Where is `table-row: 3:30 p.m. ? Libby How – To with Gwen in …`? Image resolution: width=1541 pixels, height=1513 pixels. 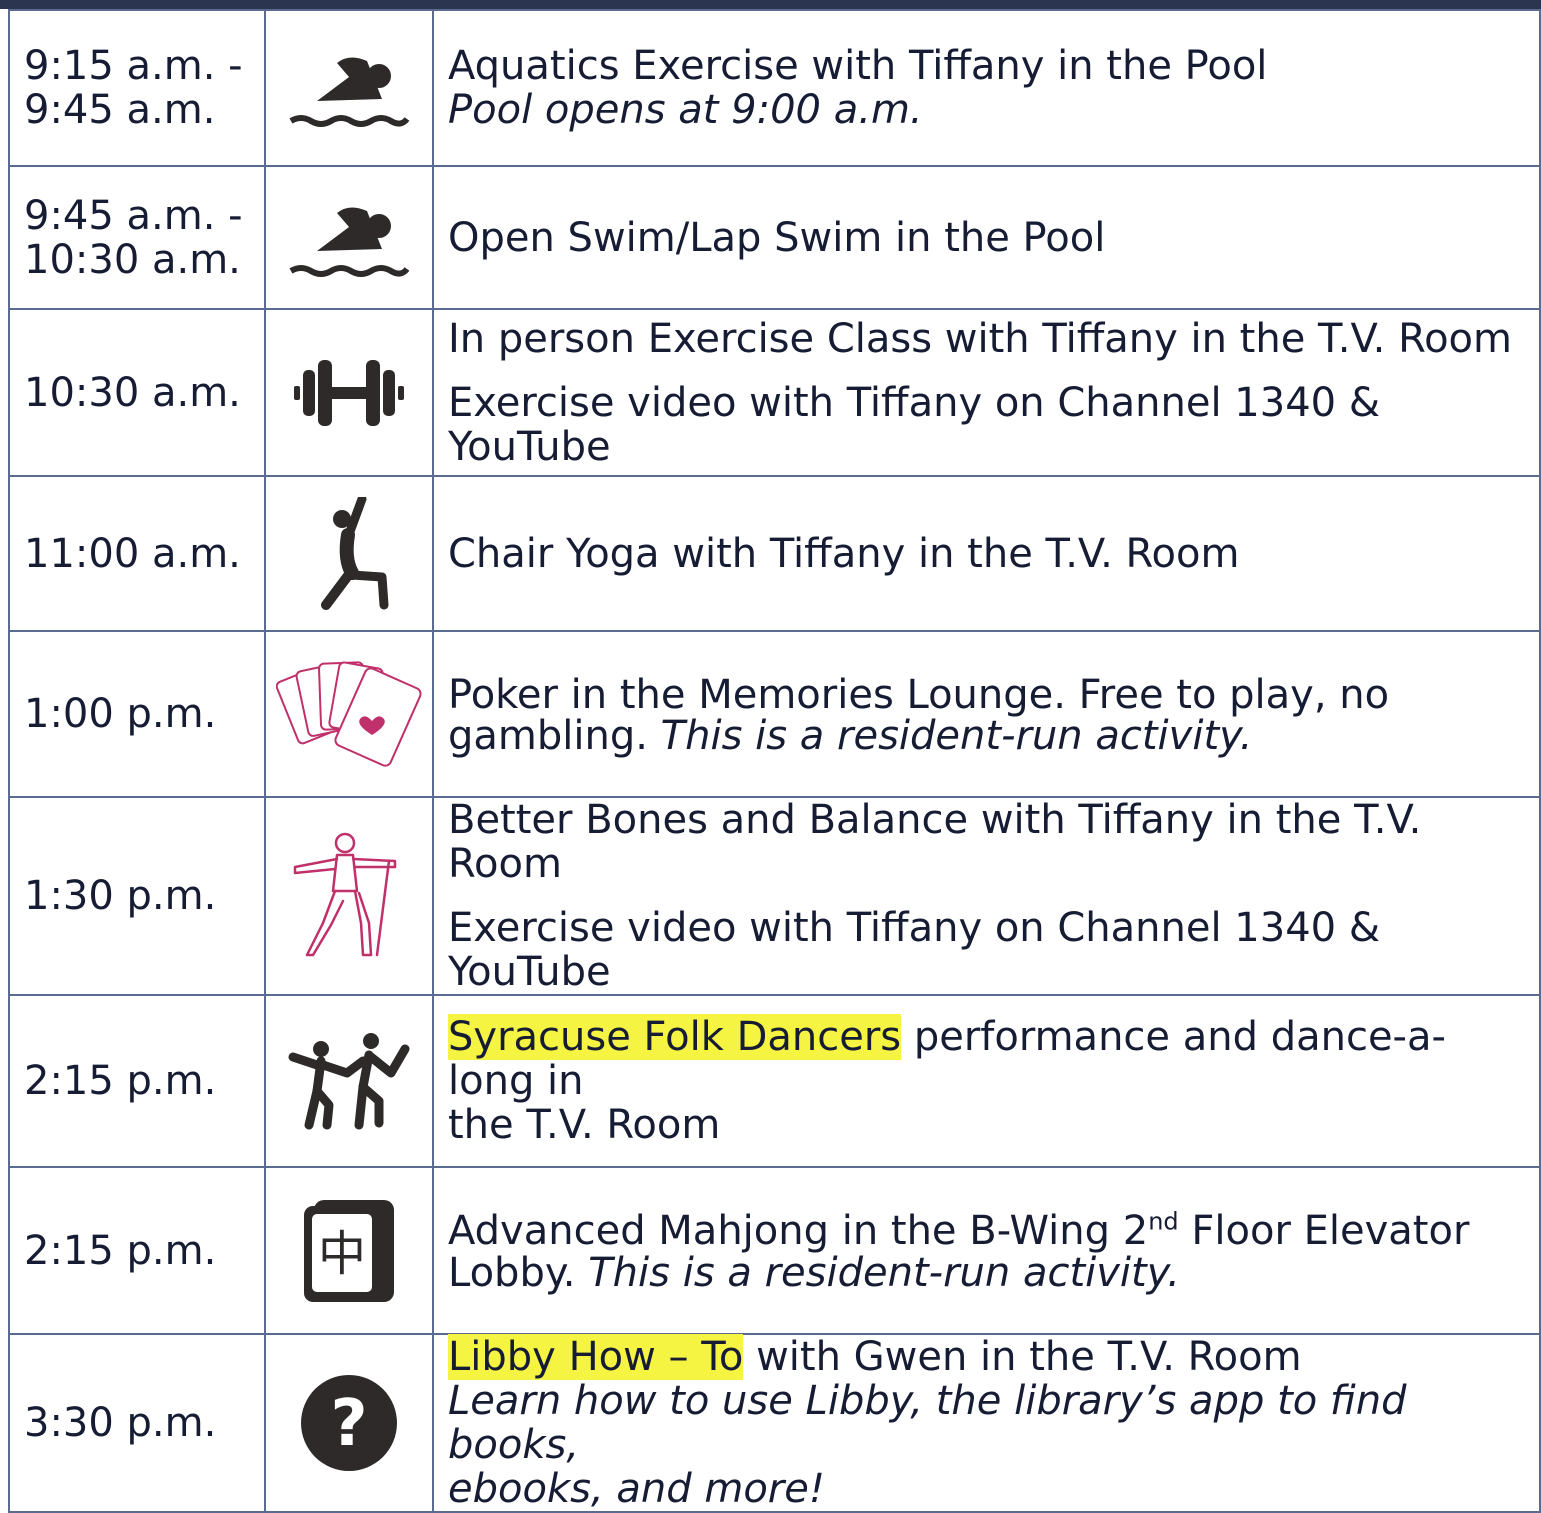 table-row: 3:30 p.m. ? Libby How – To with Gwen in … is located at coordinates (774, 1423).